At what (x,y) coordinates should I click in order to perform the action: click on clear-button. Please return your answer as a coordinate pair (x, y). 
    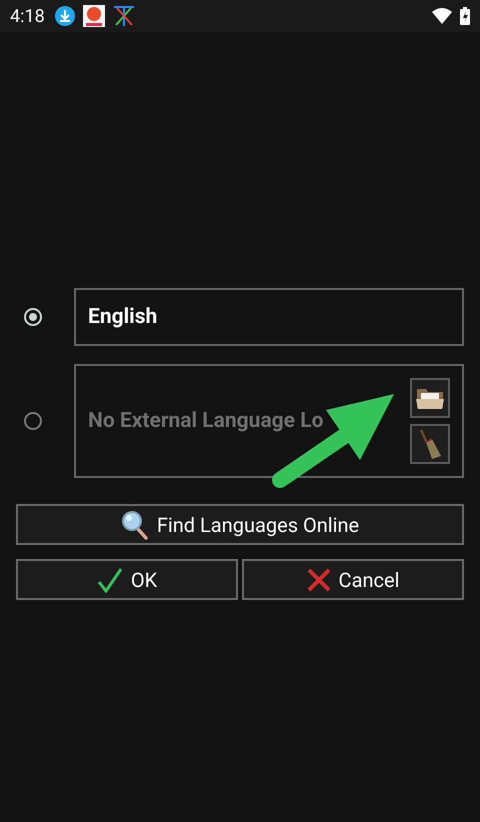
    Looking at the image, I should click on (430, 444).